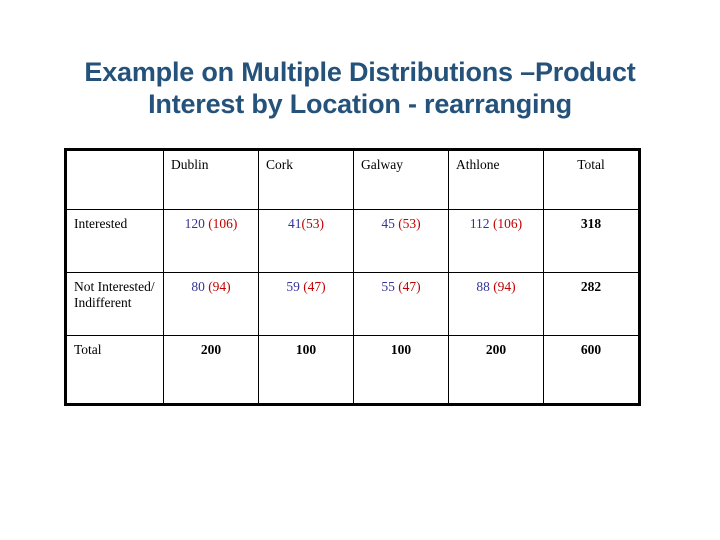 The image size is (720, 540). I want to click on row-label-total: Total, so click(114, 370).